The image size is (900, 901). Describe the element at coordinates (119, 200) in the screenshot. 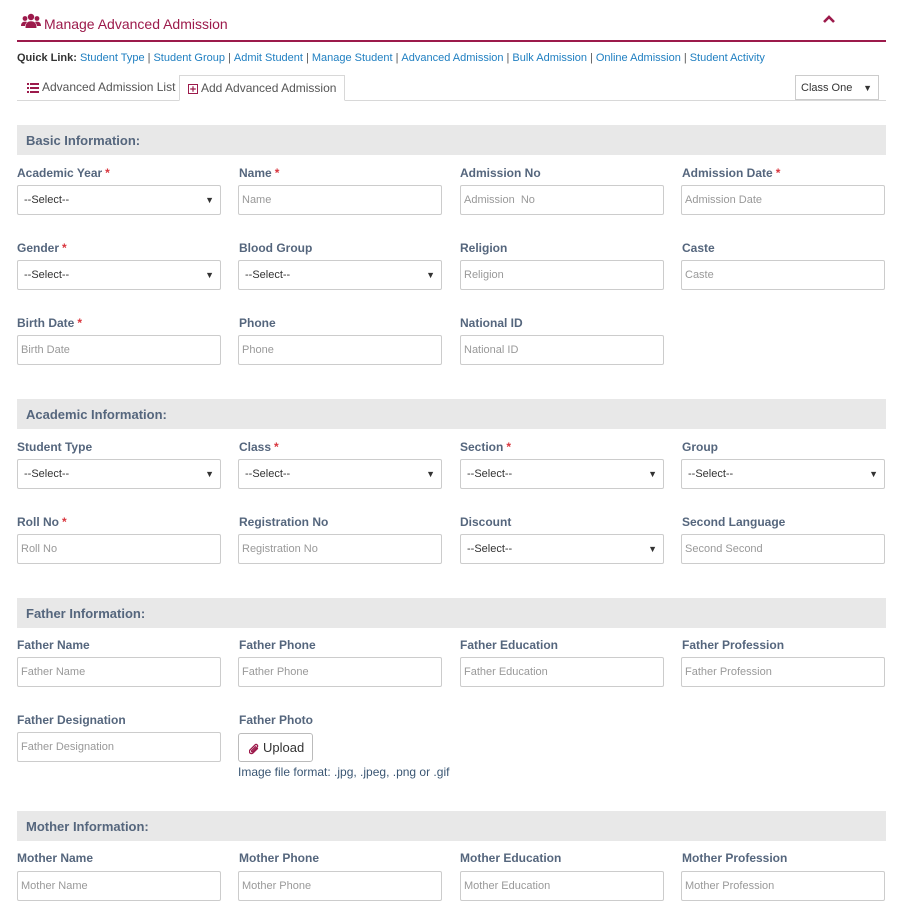

I see `academic-year-select: --Select-- ▼` at that location.